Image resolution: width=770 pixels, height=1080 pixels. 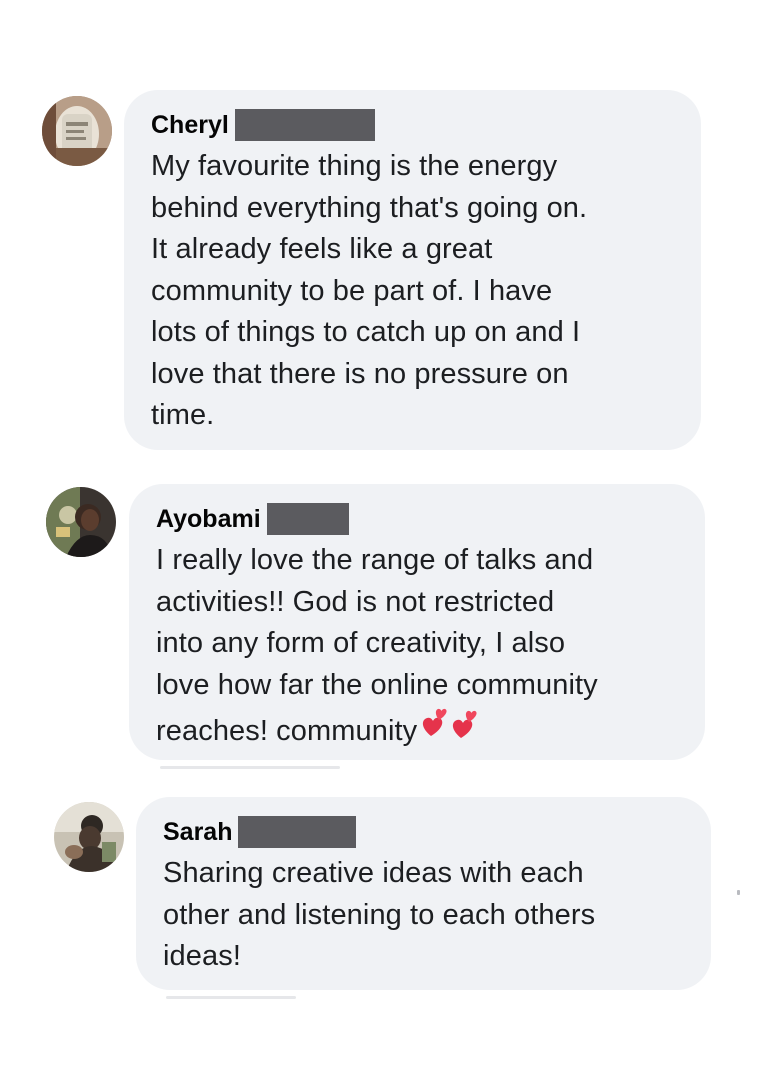 I want to click on avatar-cheryl, so click(x=77, y=131).